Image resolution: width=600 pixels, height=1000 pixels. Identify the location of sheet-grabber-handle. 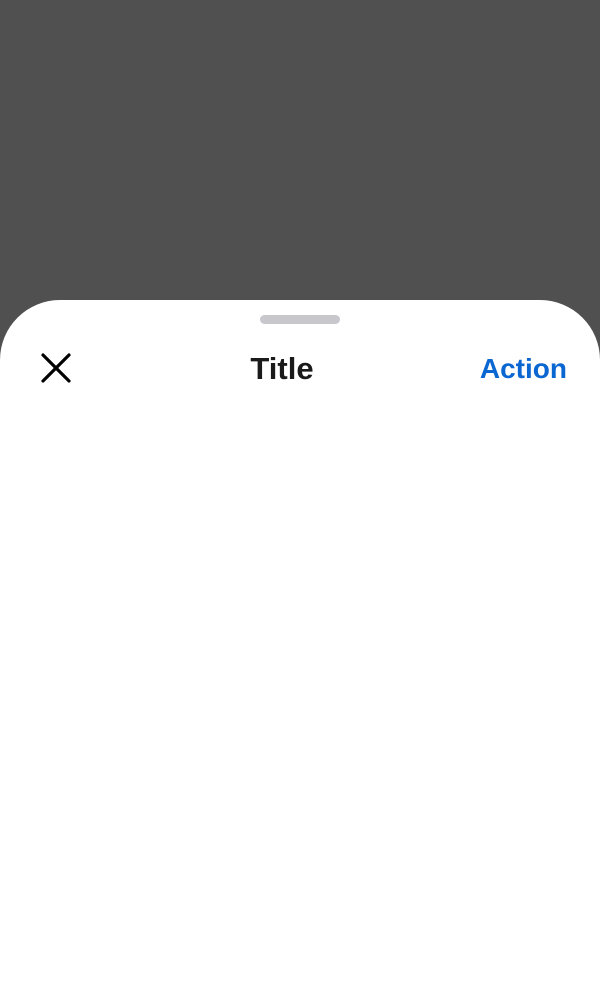
(300, 319).